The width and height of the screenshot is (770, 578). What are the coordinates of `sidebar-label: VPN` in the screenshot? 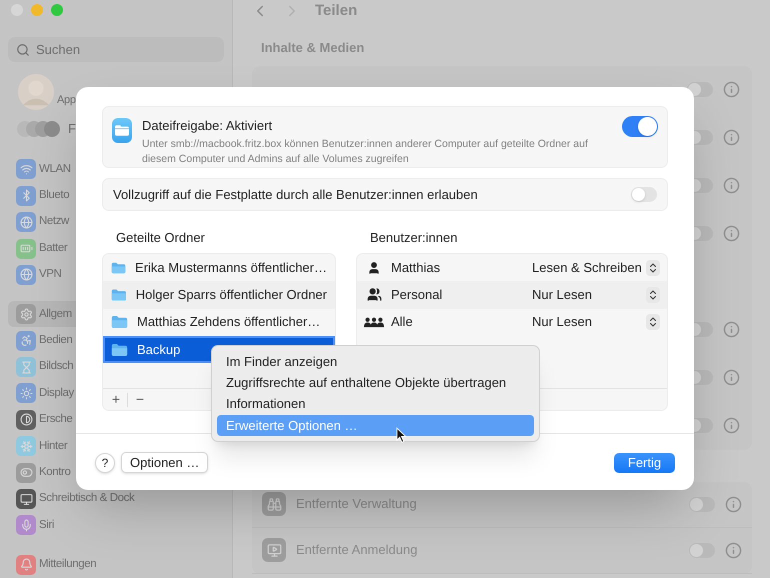 It's located at (50, 274).